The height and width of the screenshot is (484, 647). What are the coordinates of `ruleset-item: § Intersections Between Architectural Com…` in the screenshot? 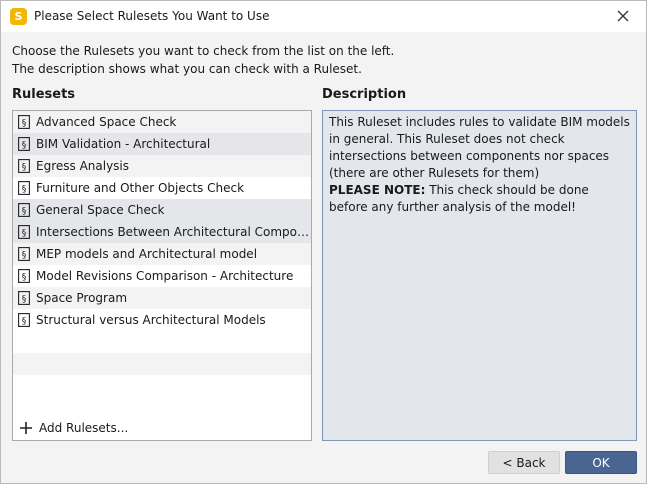 It's located at (162, 232).